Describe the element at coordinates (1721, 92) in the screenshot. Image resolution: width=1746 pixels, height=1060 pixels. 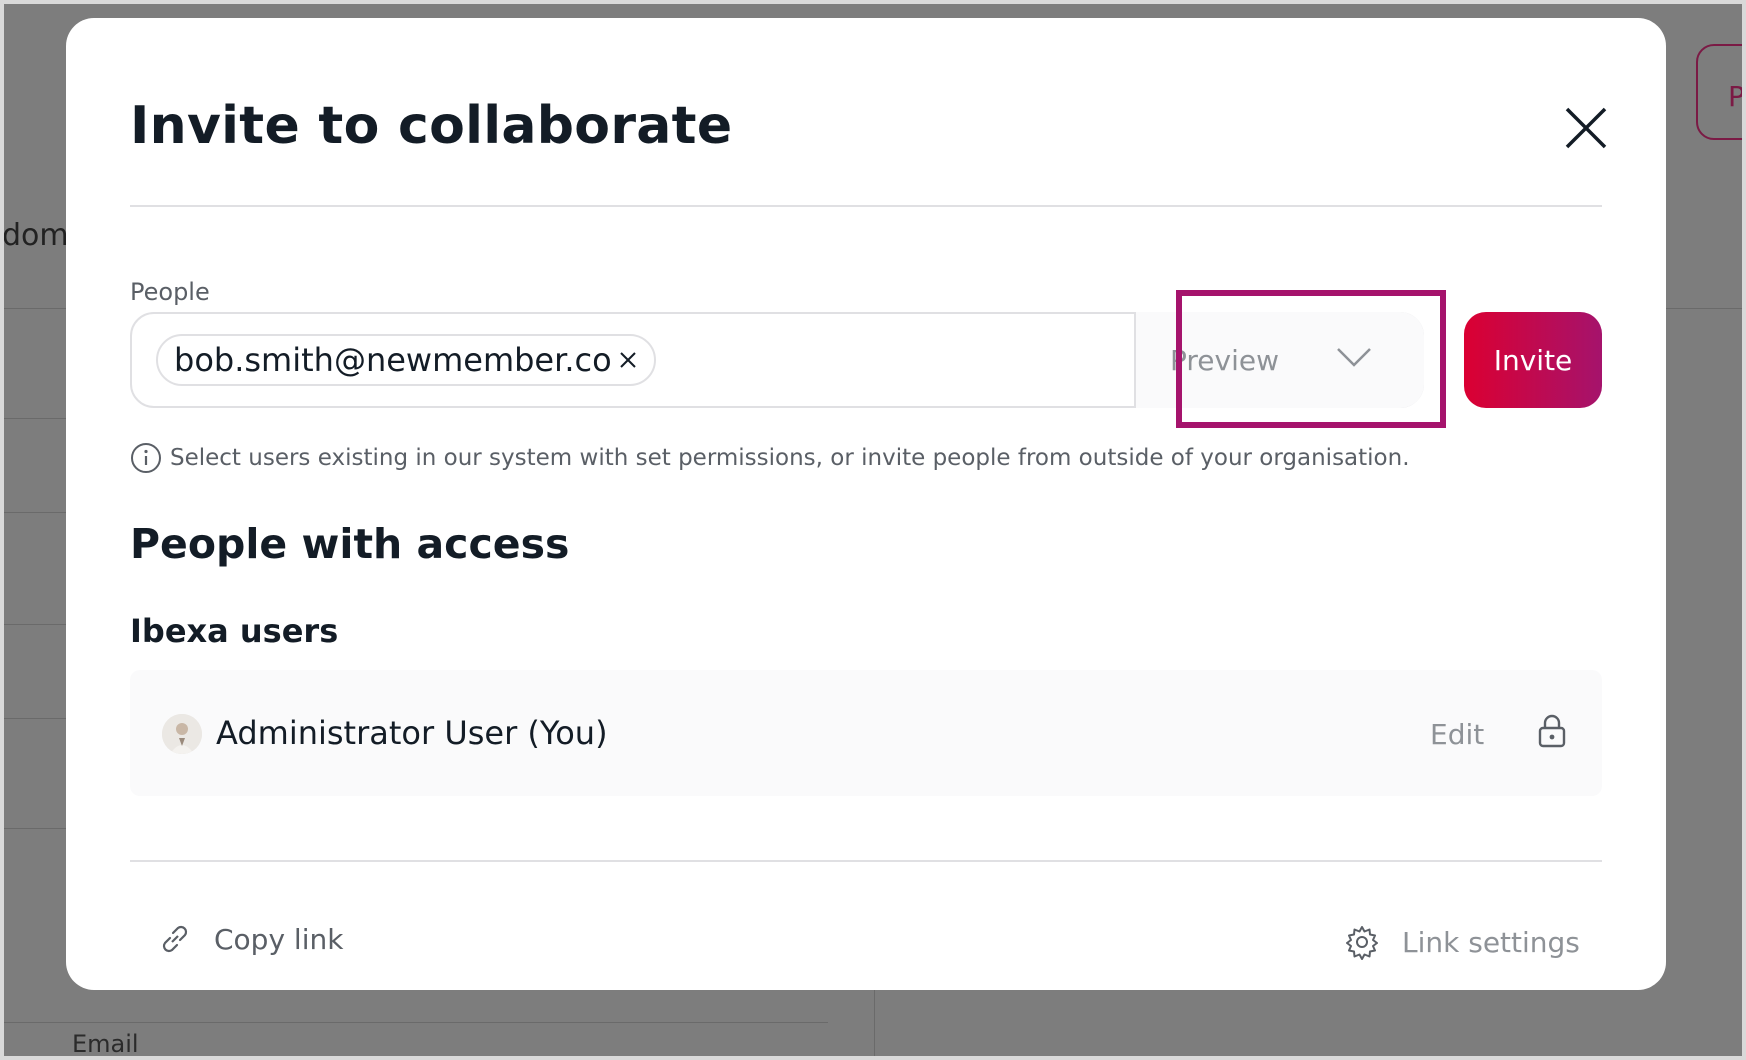
I see `background-button: P` at that location.